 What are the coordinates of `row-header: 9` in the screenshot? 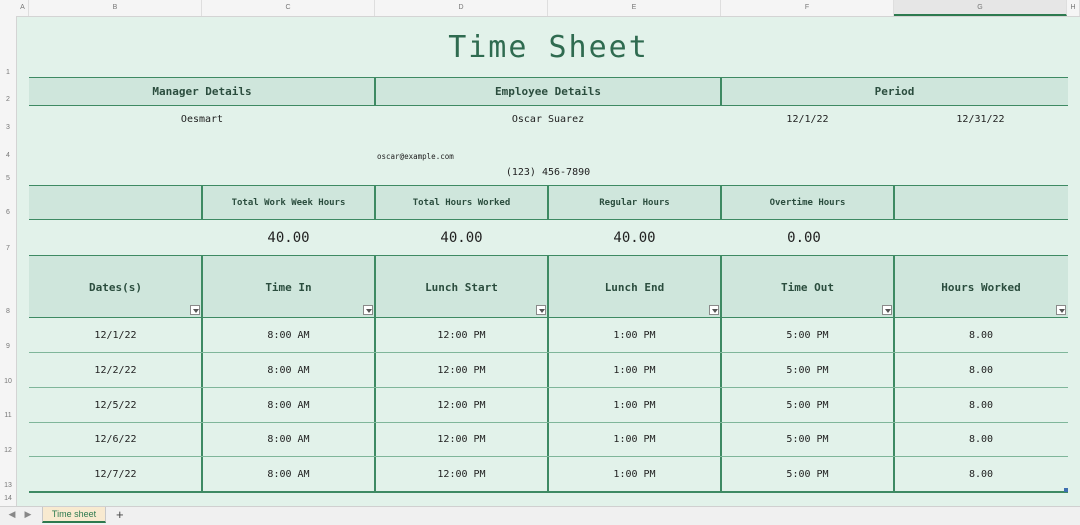 It's located at (8, 346).